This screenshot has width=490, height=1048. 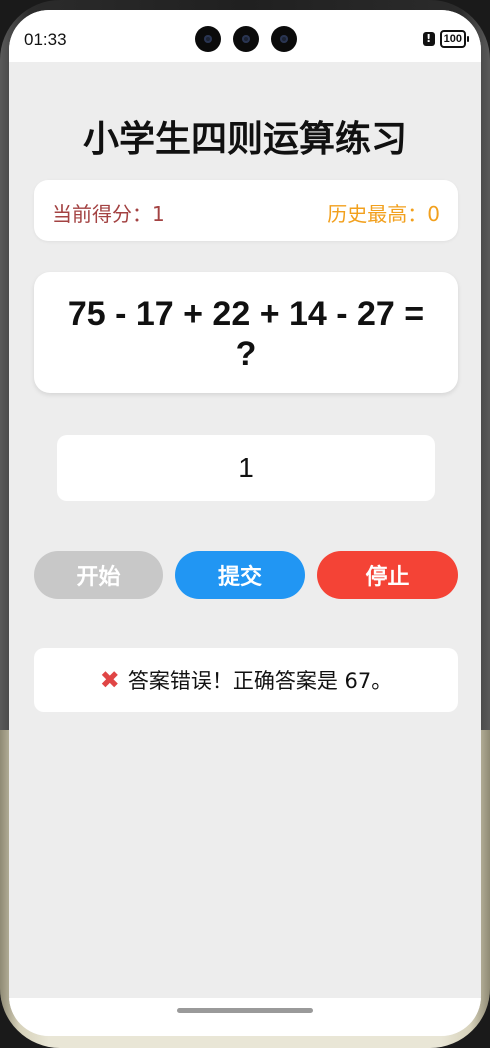 What do you see at coordinates (240, 575) in the screenshot?
I see `submit-button: 提交` at bounding box center [240, 575].